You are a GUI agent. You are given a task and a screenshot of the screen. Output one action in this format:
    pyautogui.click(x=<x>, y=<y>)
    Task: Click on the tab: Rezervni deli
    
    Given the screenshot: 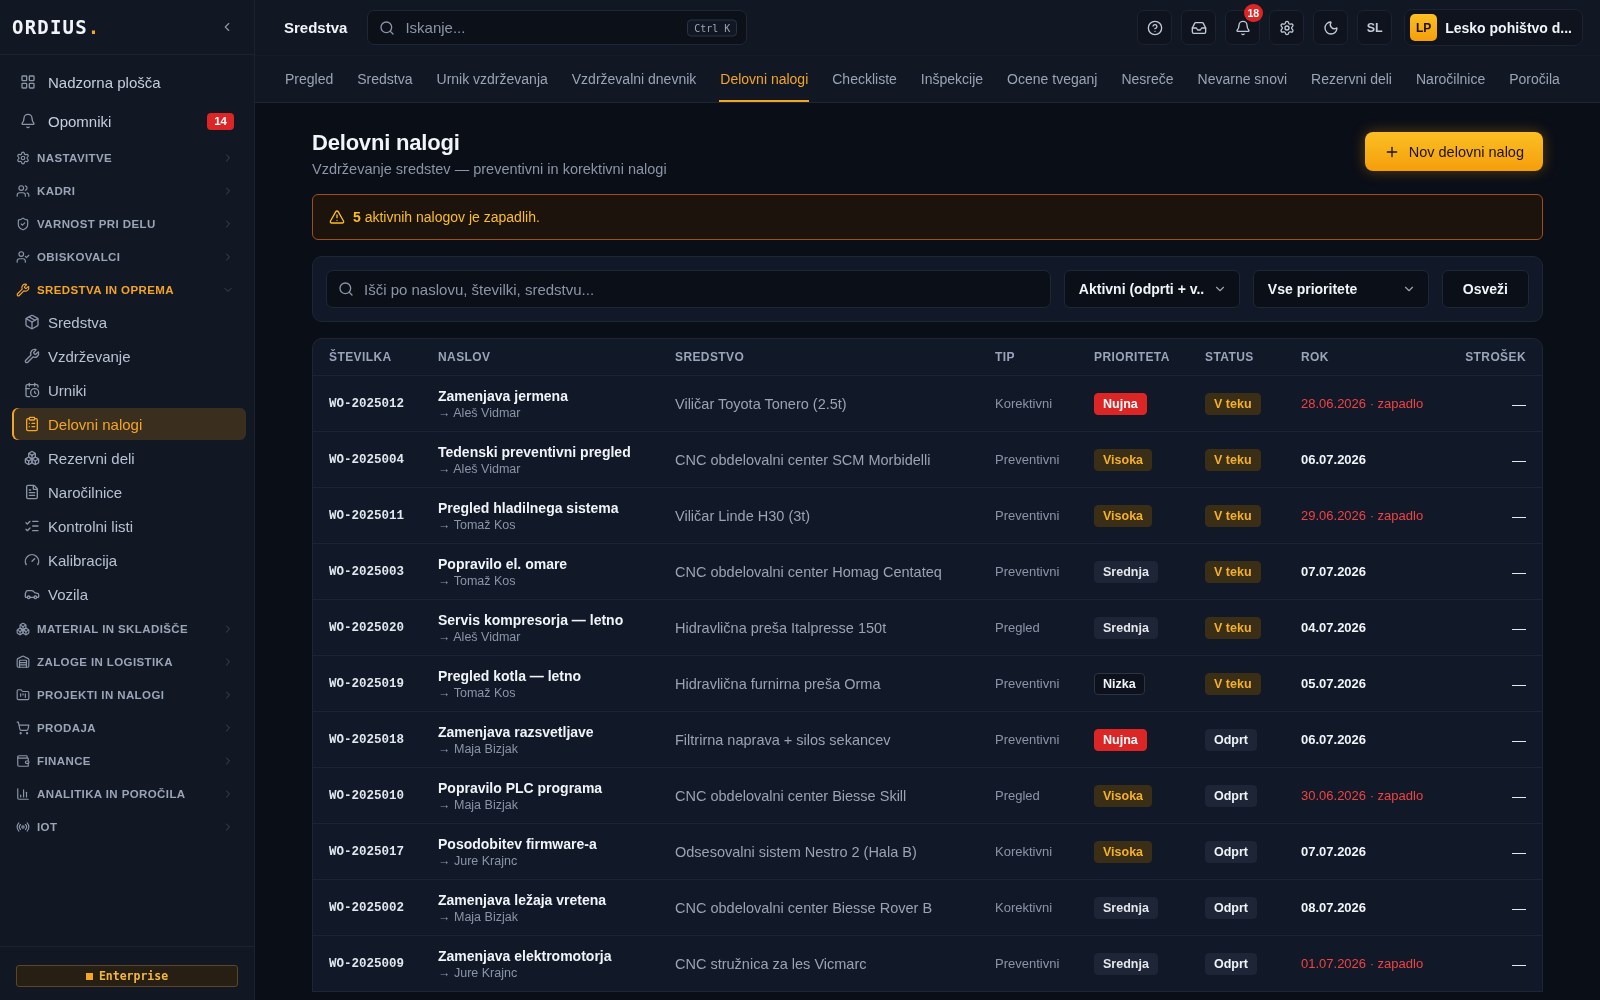 What is the action you would take?
    pyautogui.click(x=1351, y=79)
    